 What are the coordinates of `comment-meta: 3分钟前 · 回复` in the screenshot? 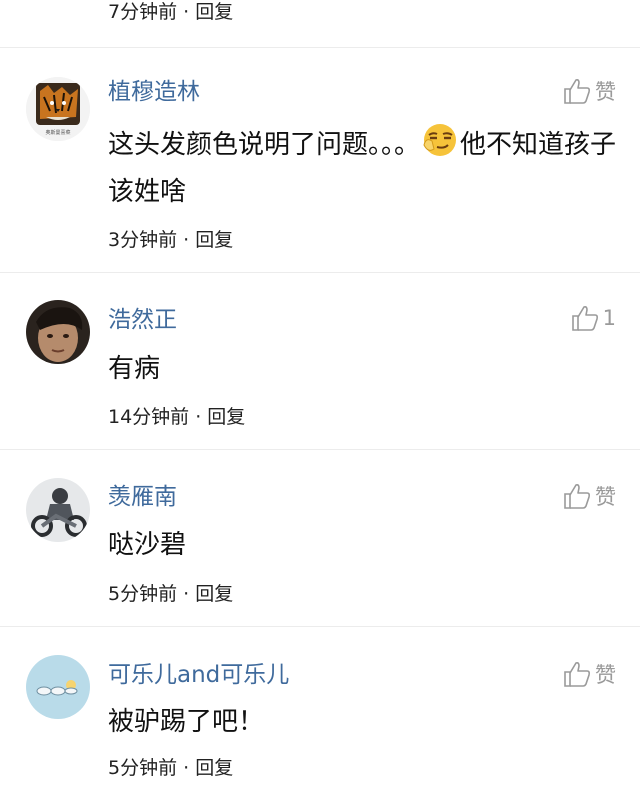 It's located at (170, 240).